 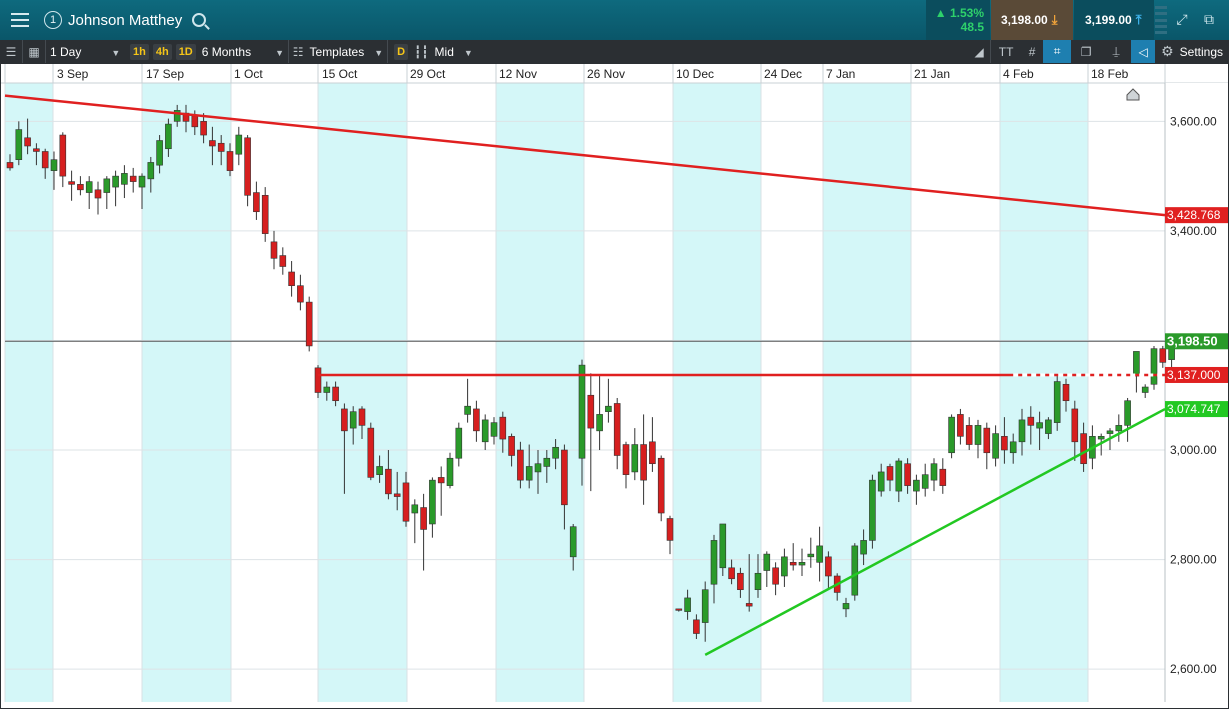 I want to click on timeframe-1d-button: 1D, so click(x=185, y=51).